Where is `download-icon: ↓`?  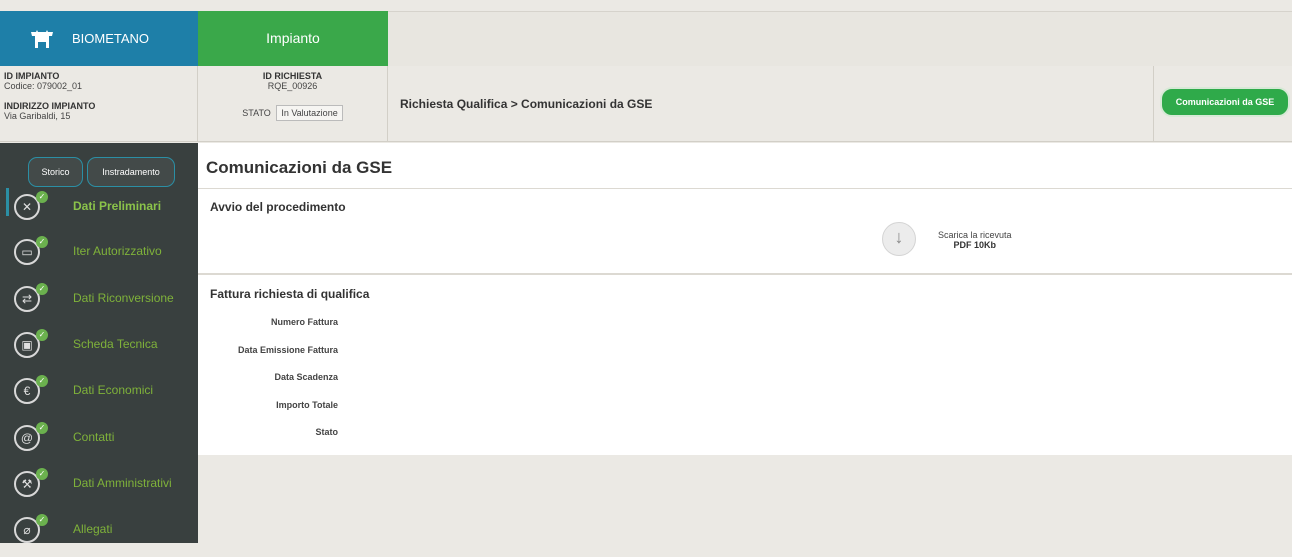
download-icon: ↓ is located at coordinates (899, 237).